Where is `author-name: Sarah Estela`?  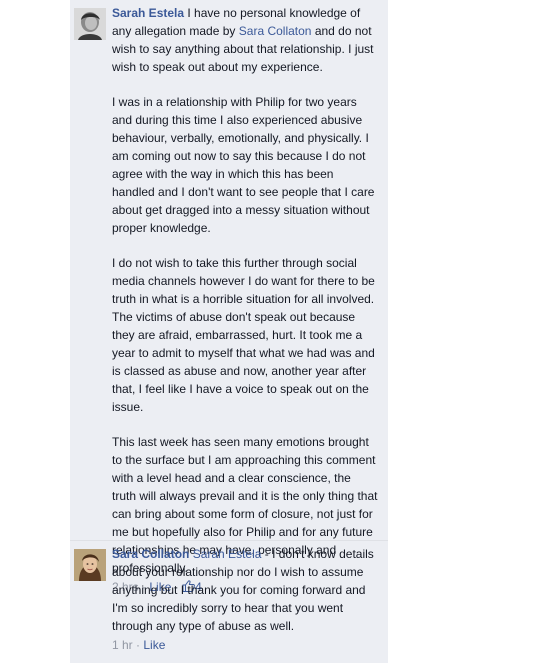 author-name: Sarah Estela is located at coordinates (148, 13).